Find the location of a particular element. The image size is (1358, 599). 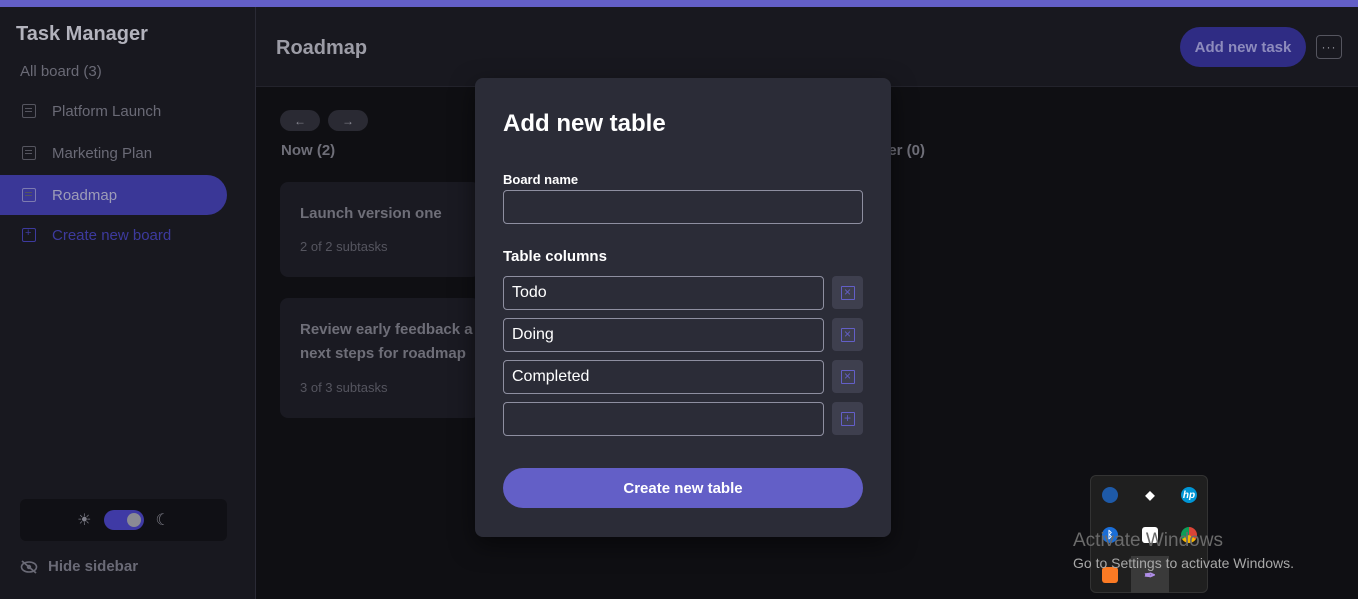

scroll-right-button: → is located at coordinates (348, 120).